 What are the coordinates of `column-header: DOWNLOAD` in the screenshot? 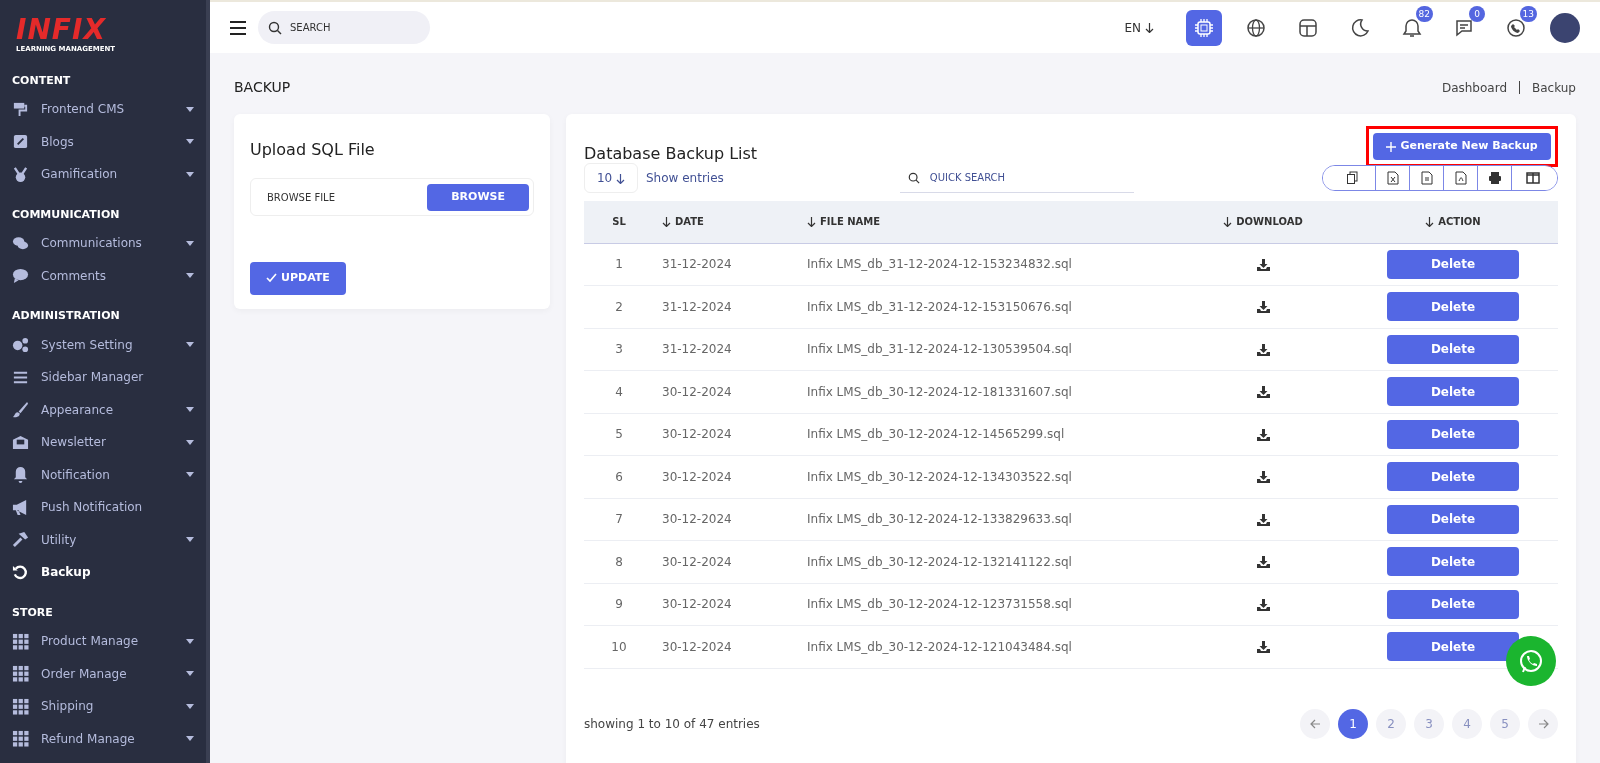 It's located at (1263, 222).